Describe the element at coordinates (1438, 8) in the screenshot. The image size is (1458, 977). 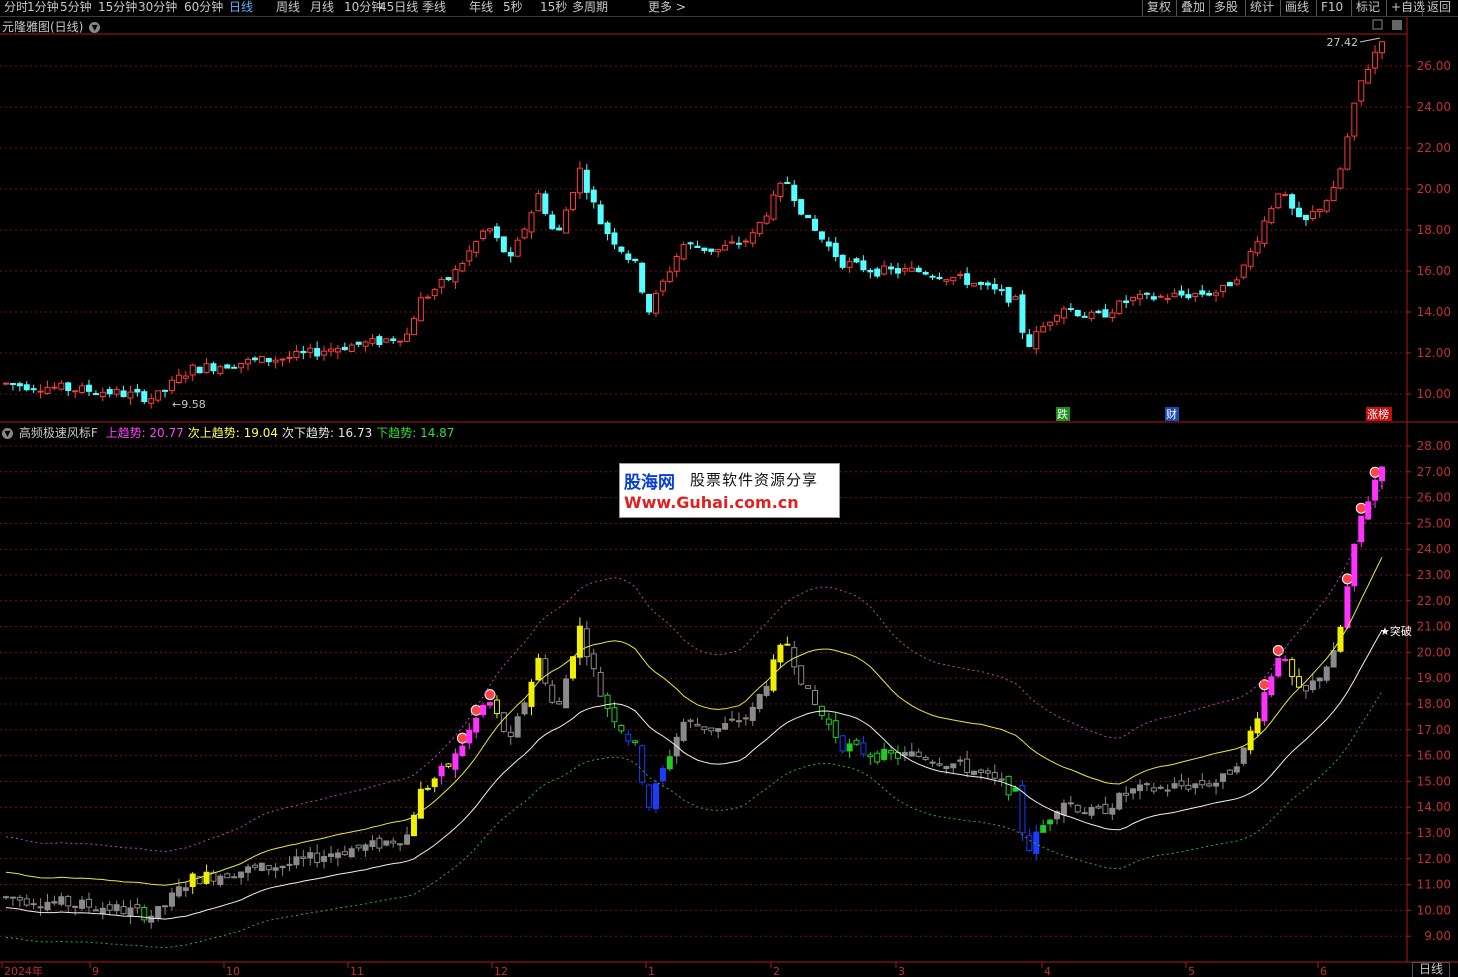
I see `toolbar-button-8: 返回` at that location.